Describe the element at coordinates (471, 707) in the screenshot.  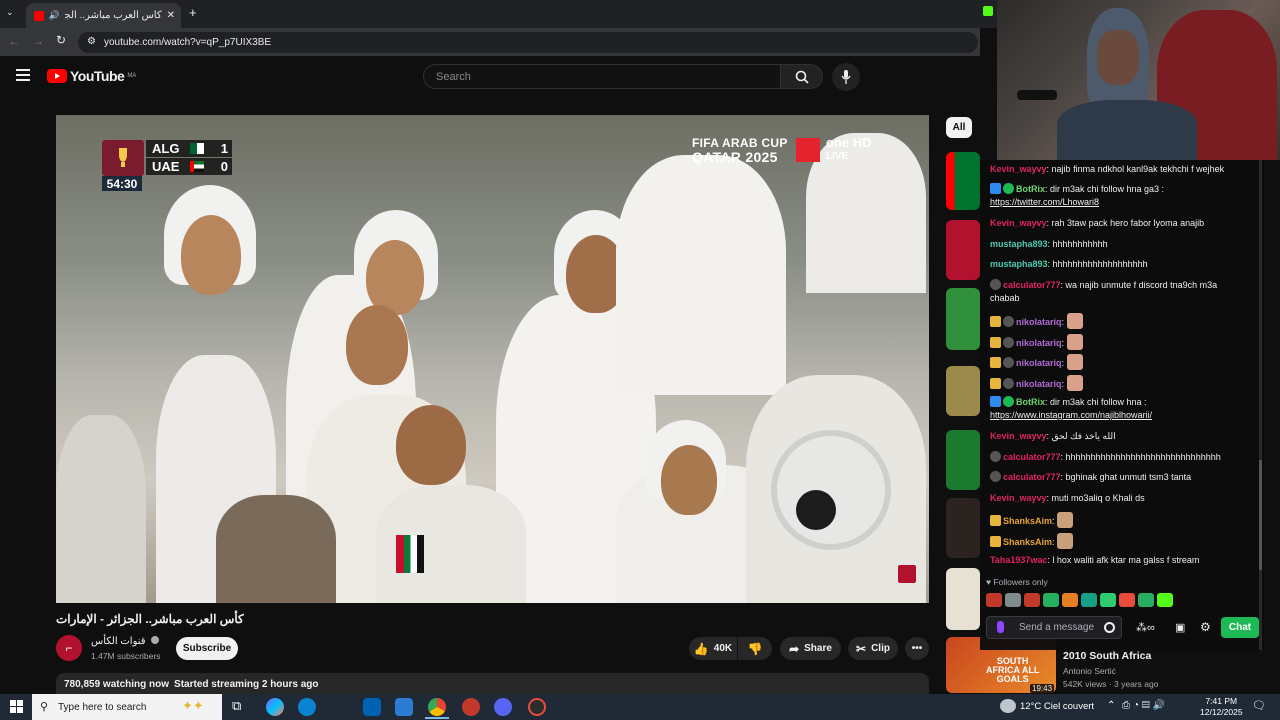
I see `app-icon` at that location.